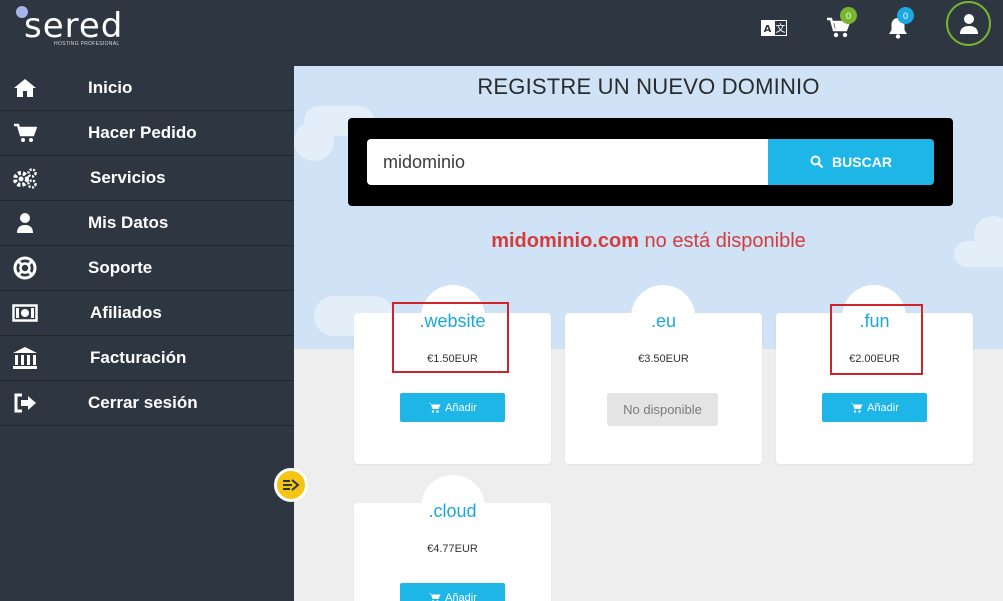  Describe the element at coordinates (120, 267) in the screenshot. I see `sidebar-item-label: Soporte` at that location.